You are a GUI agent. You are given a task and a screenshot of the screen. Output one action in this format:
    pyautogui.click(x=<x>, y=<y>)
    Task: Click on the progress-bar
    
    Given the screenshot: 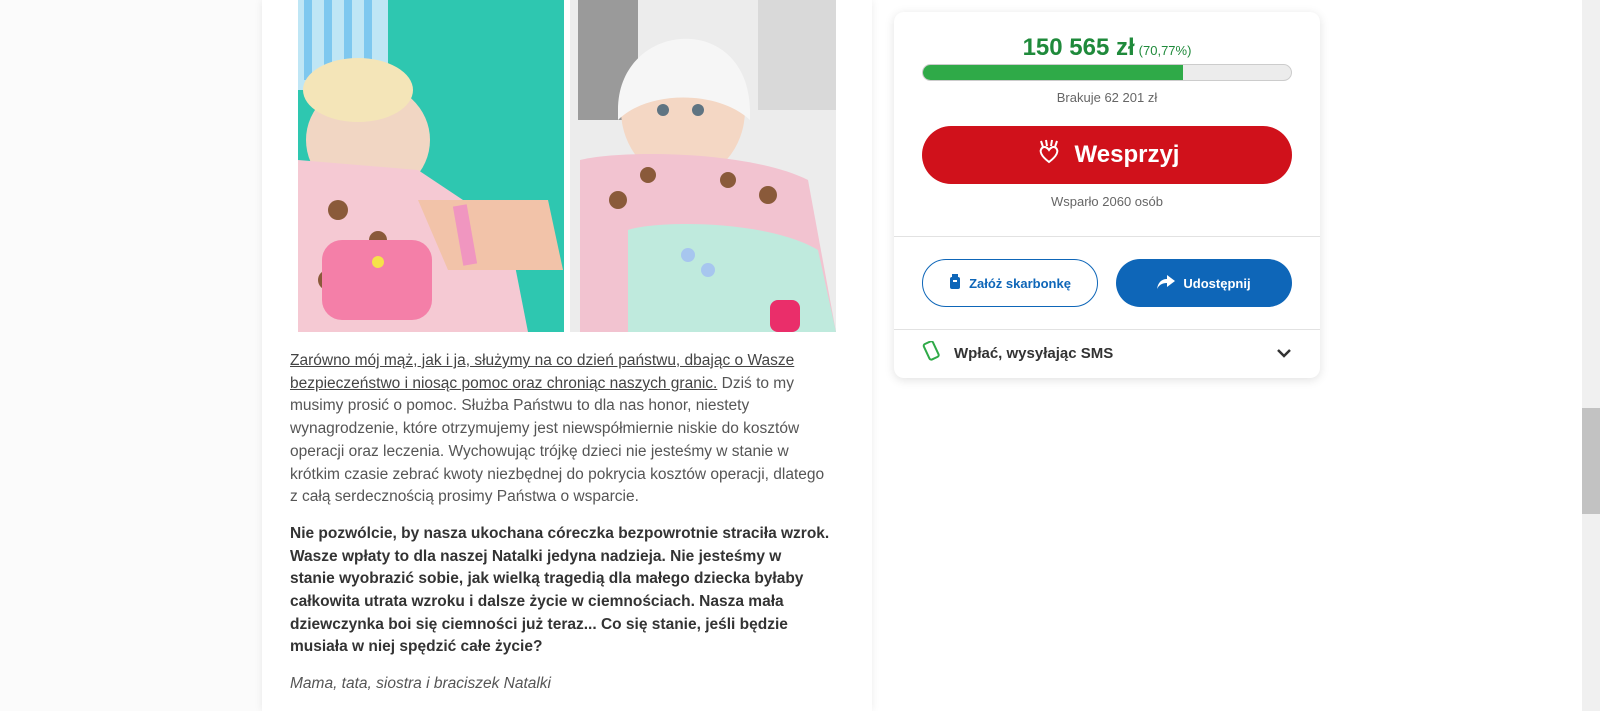 What is the action you would take?
    pyautogui.click(x=1107, y=72)
    